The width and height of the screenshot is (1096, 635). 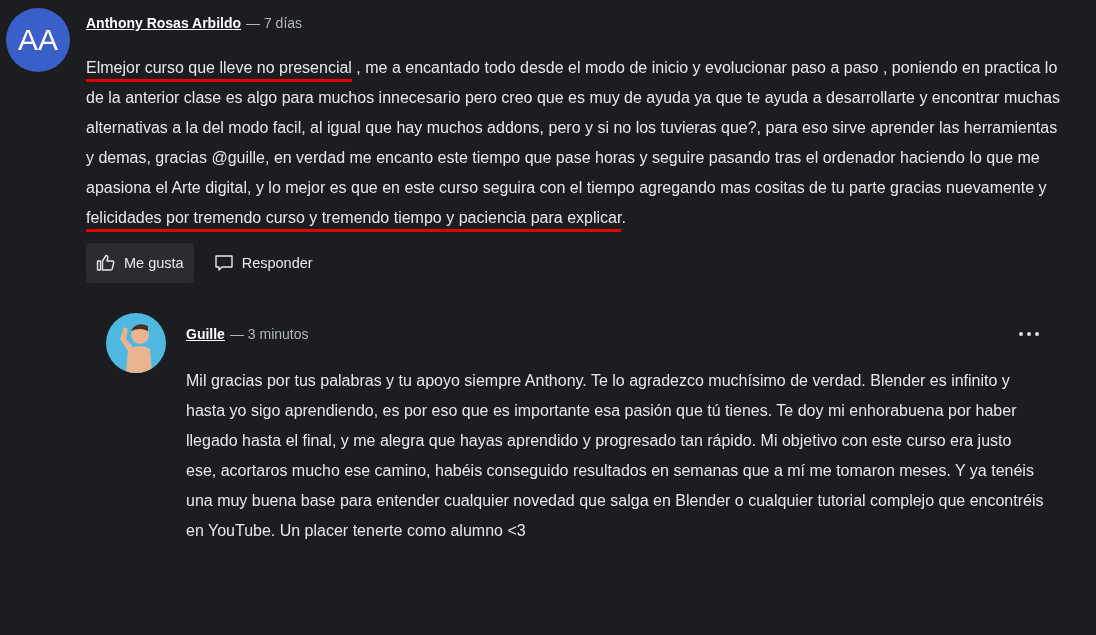 What do you see at coordinates (263, 263) in the screenshot?
I see `reply-button: Responder` at bounding box center [263, 263].